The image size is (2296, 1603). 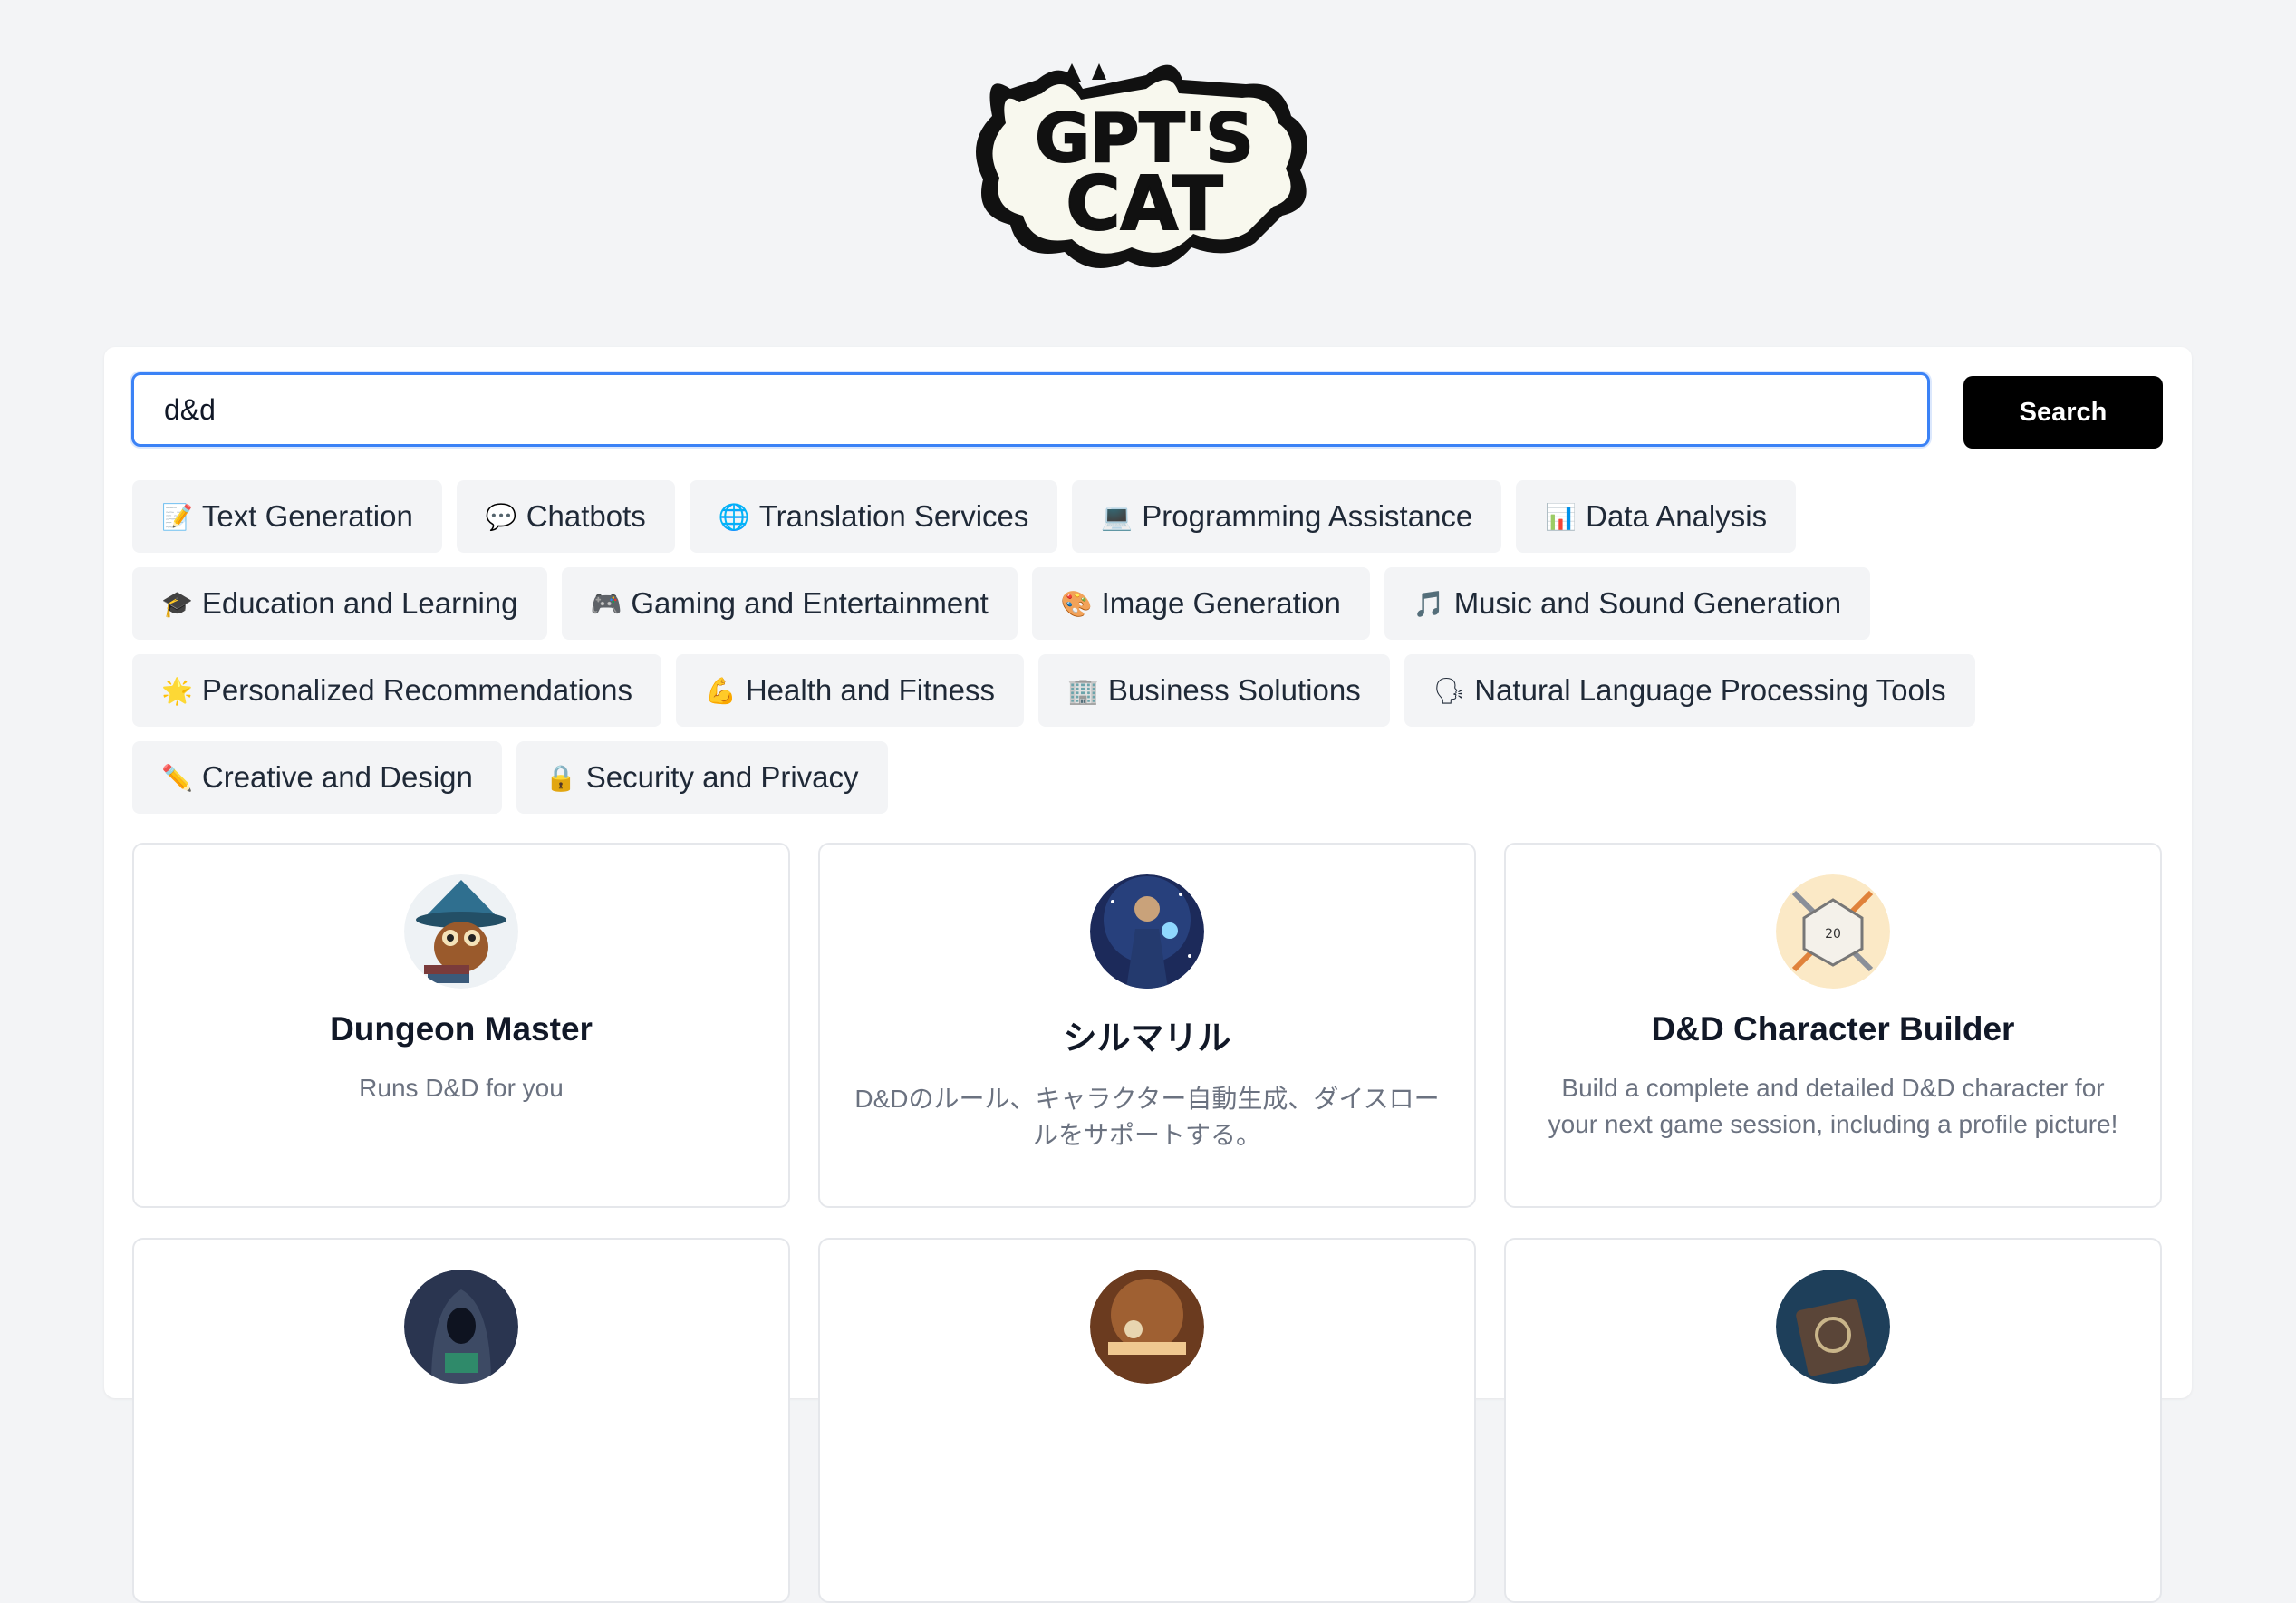 What do you see at coordinates (462, 1088) in the screenshot?
I see `card-description: Runs D&D for you` at bounding box center [462, 1088].